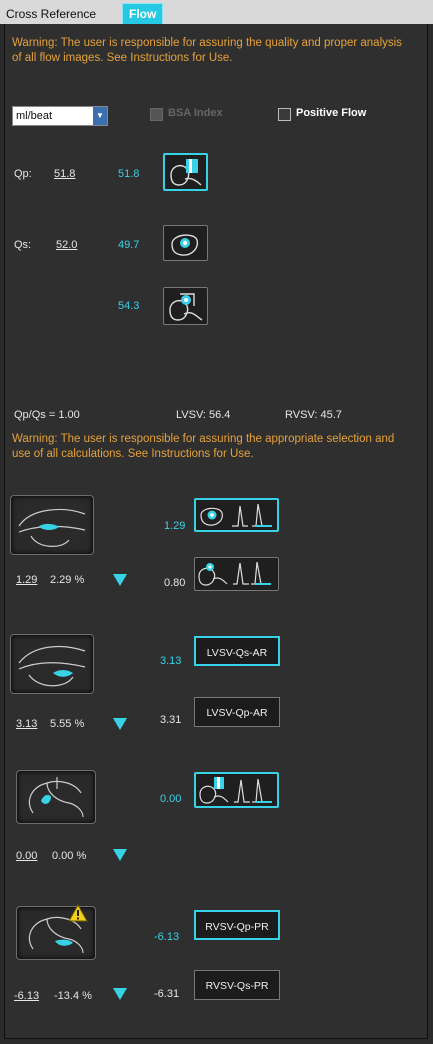 This screenshot has width=433, height=1044. Describe the element at coordinates (56, 797) in the screenshot. I see `pulmonic-valve-thumbnail` at that location.